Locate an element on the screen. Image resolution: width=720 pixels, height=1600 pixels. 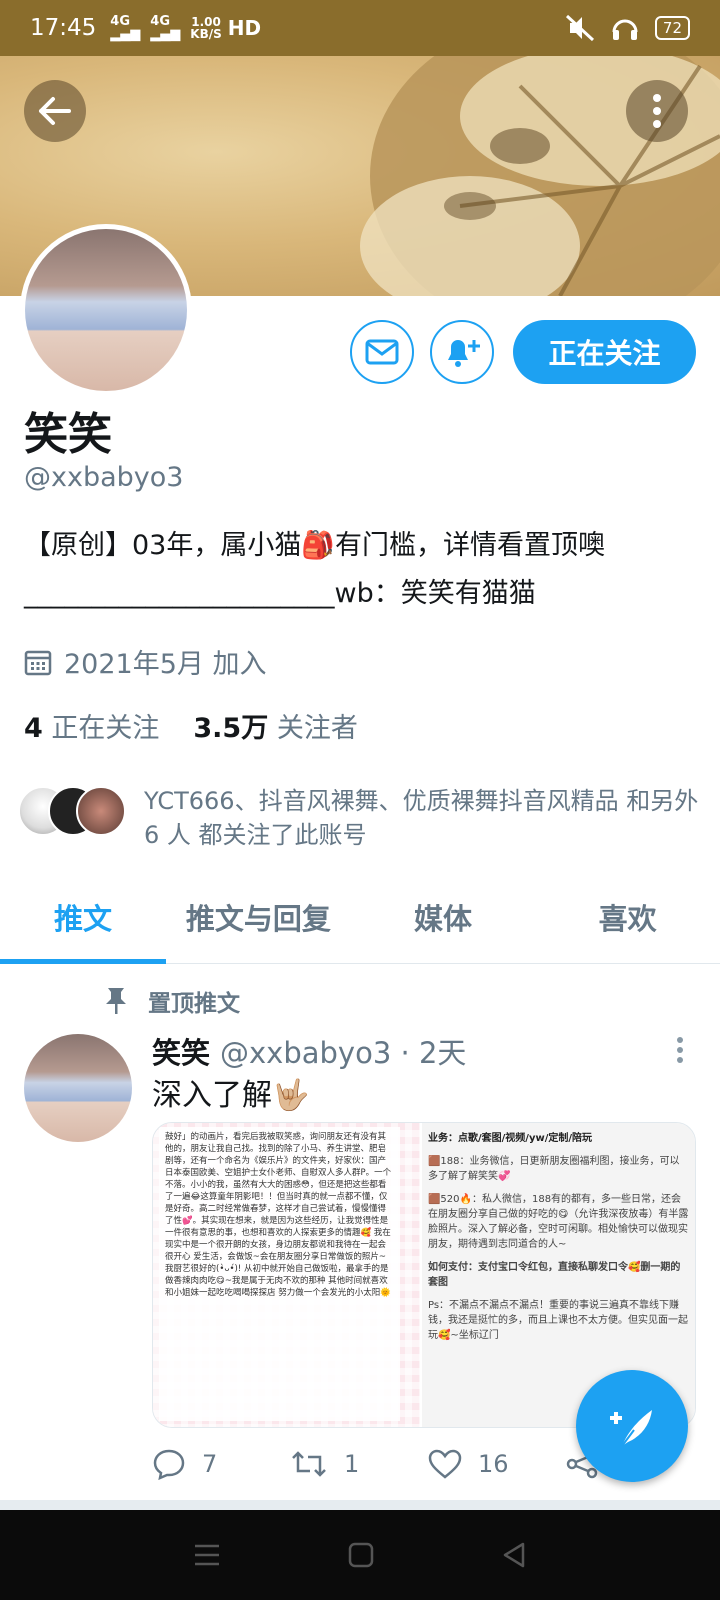
calendar-icon is located at coordinates (38, 662).